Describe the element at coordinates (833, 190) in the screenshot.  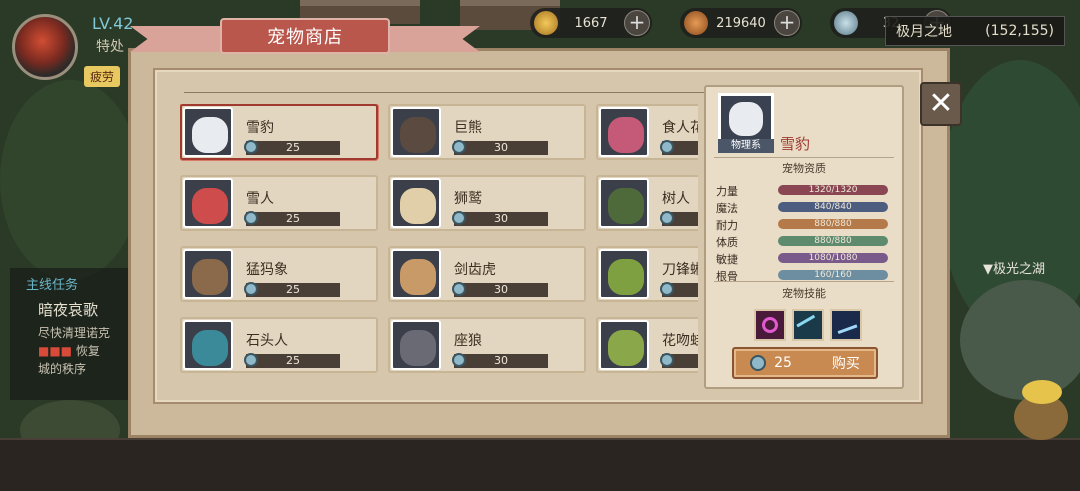
I see `stat-bar: 1320/1320` at that location.